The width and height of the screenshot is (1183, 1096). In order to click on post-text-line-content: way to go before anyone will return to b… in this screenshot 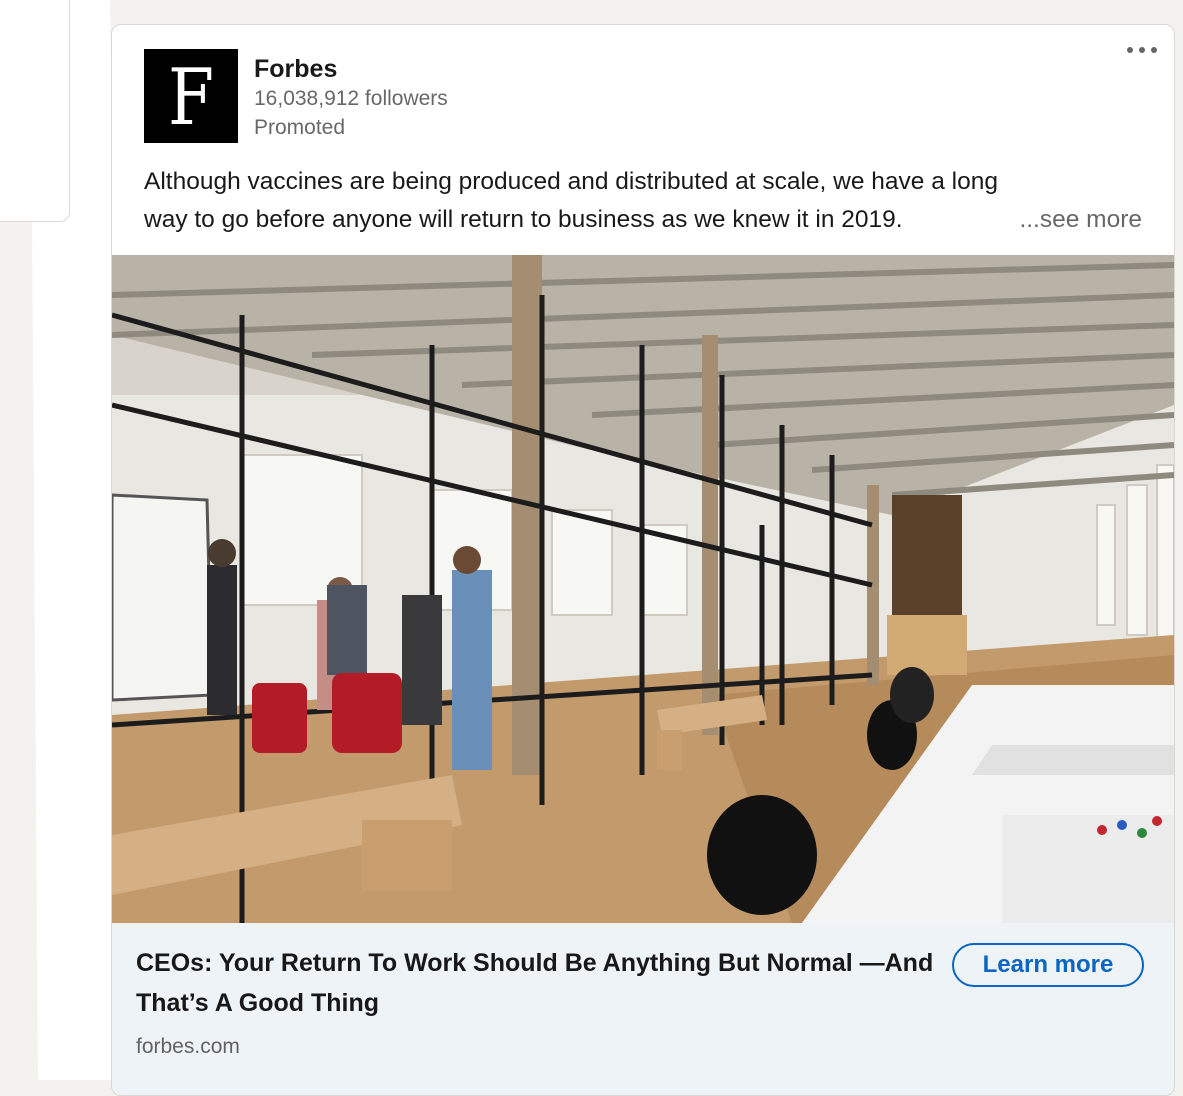, I will do `click(523, 219)`.